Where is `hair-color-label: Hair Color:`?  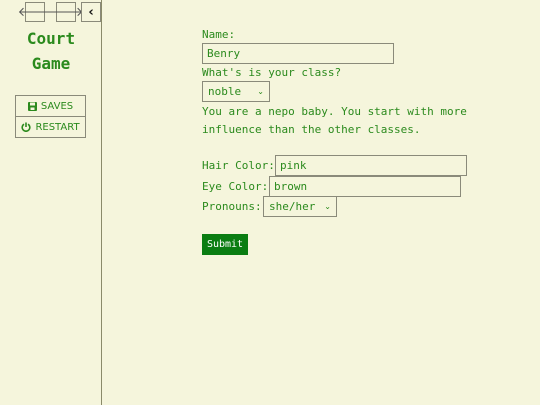
hair-color-label: Hair Color: is located at coordinates (238, 165).